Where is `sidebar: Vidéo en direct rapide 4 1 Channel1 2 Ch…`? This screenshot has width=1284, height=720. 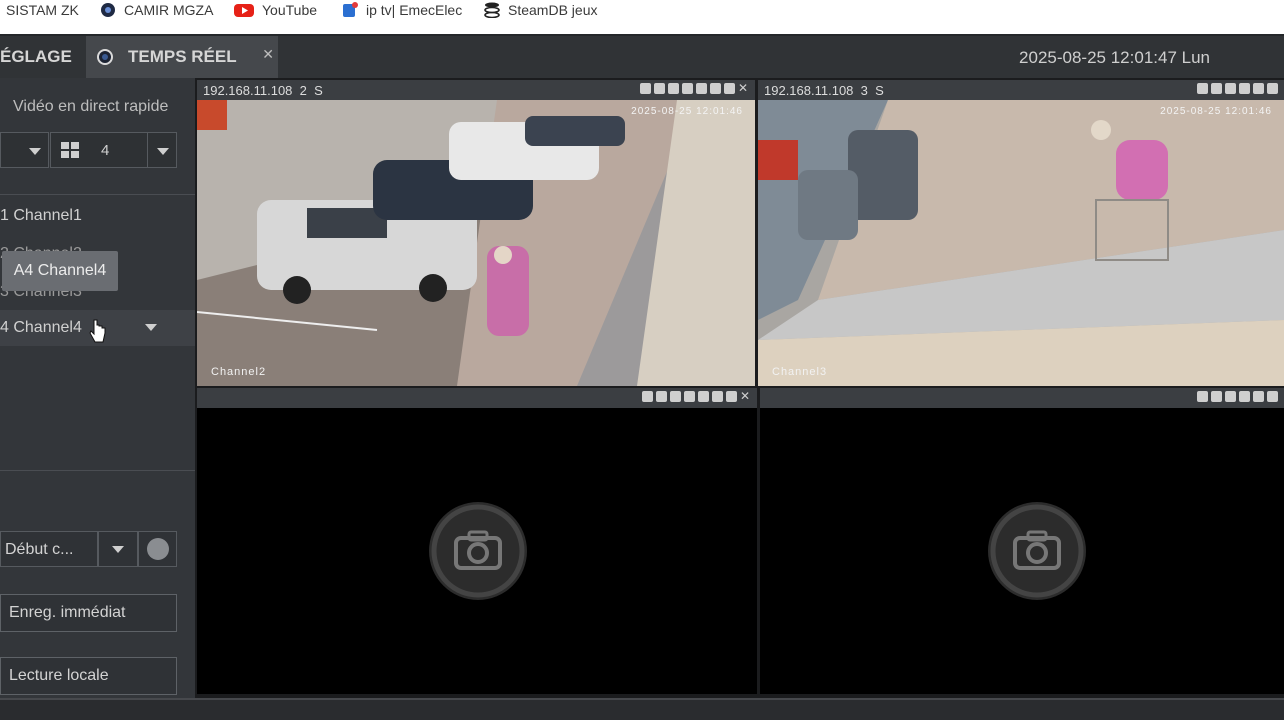 sidebar: Vidéo en direct rapide 4 1 Channel1 2 Ch… is located at coordinates (97, 388).